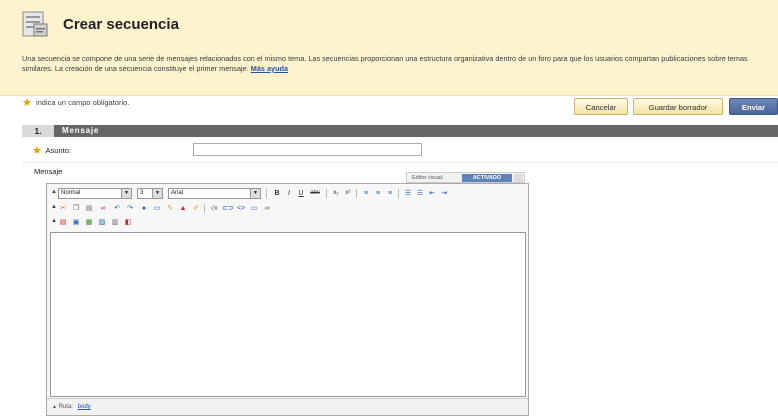  I want to click on embed-icon: ⊂⊃, so click(228, 208).